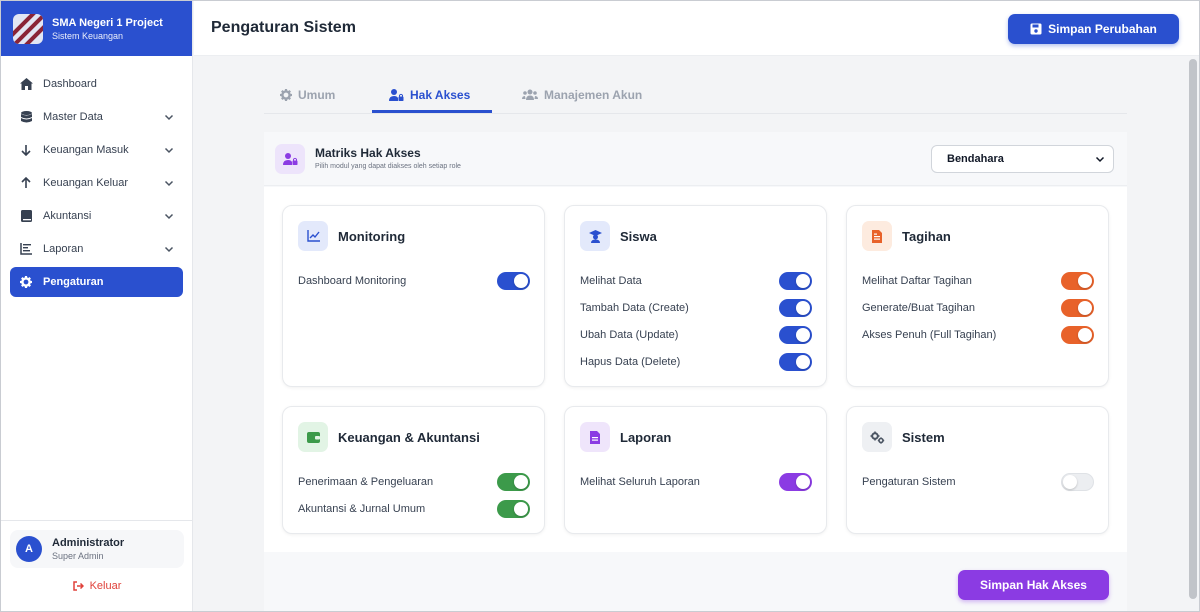  Describe the element at coordinates (97, 549) in the screenshot. I see `user-profile: A Administrator Super Admin` at that location.